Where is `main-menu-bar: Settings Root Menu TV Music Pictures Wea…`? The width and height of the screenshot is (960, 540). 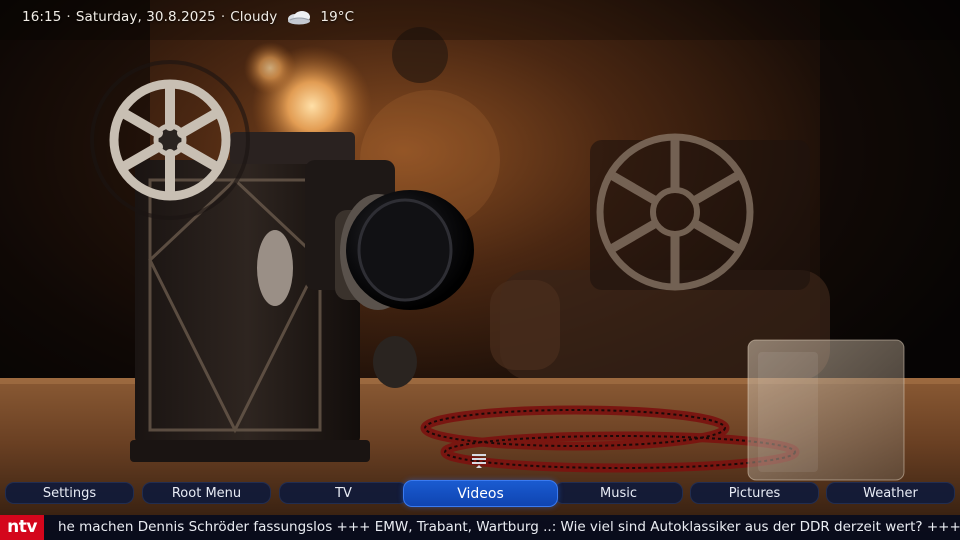 main-menu-bar: Settings Root Menu TV Music Pictures Wea… is located at coordinates (480, 494).